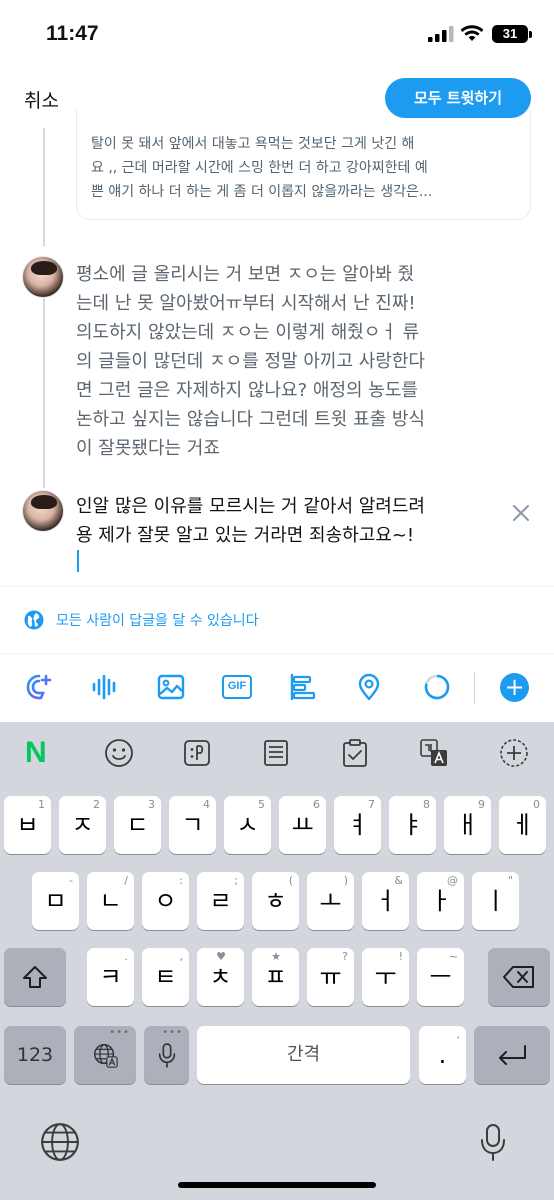 The width and height of the screenshot is (554, 1200). I want to click on key-hint: 3, so click(151, 804).